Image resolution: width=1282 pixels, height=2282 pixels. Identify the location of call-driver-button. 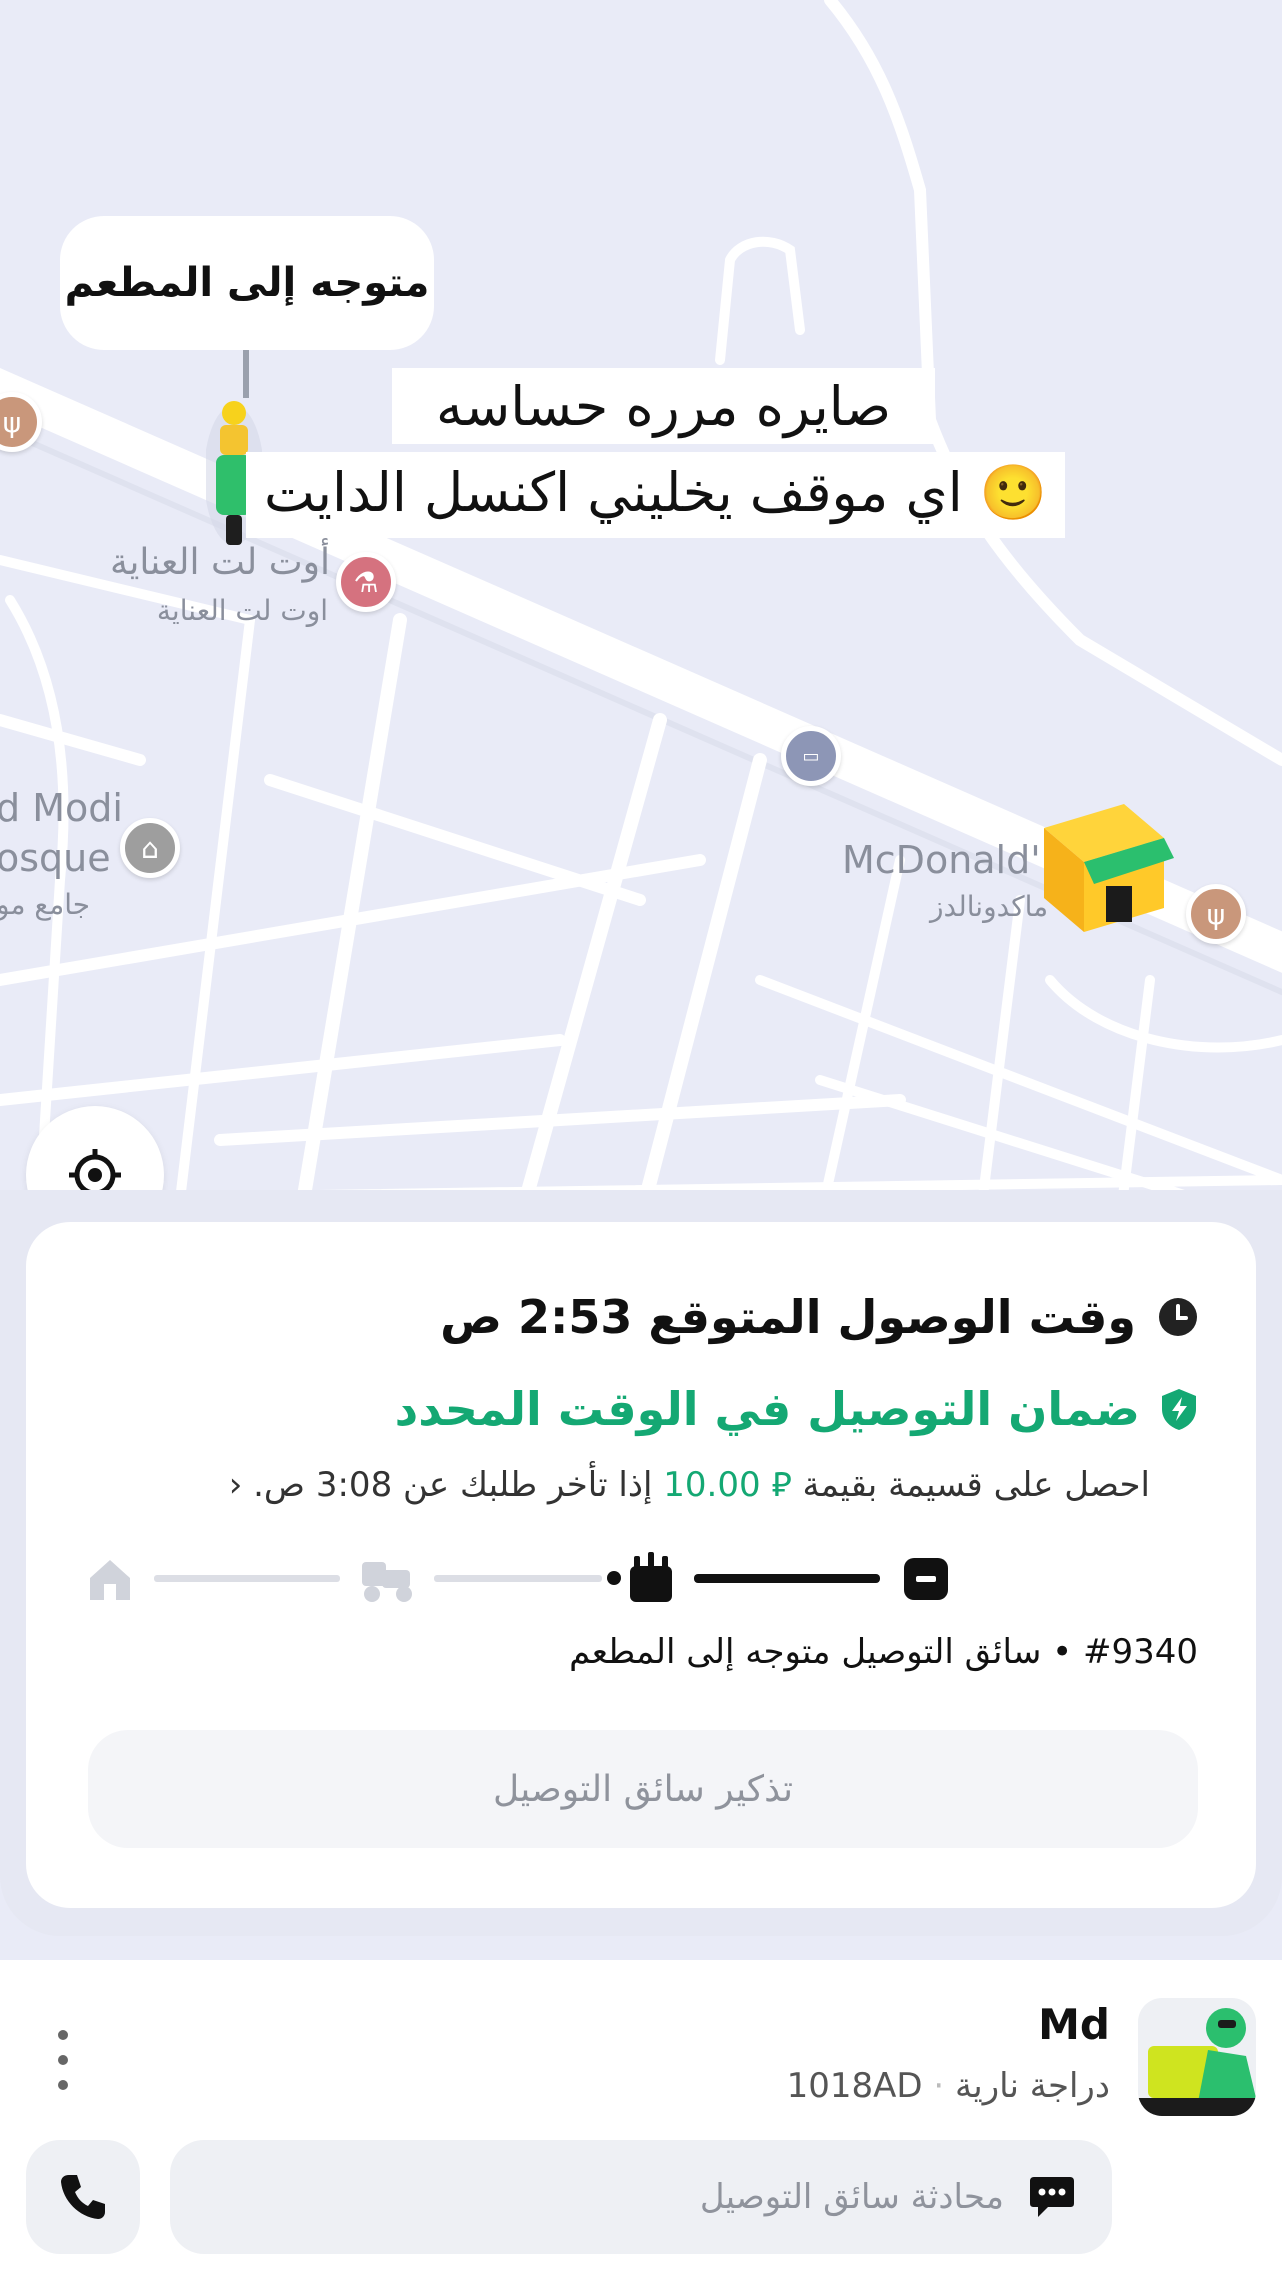
(83, 2197).